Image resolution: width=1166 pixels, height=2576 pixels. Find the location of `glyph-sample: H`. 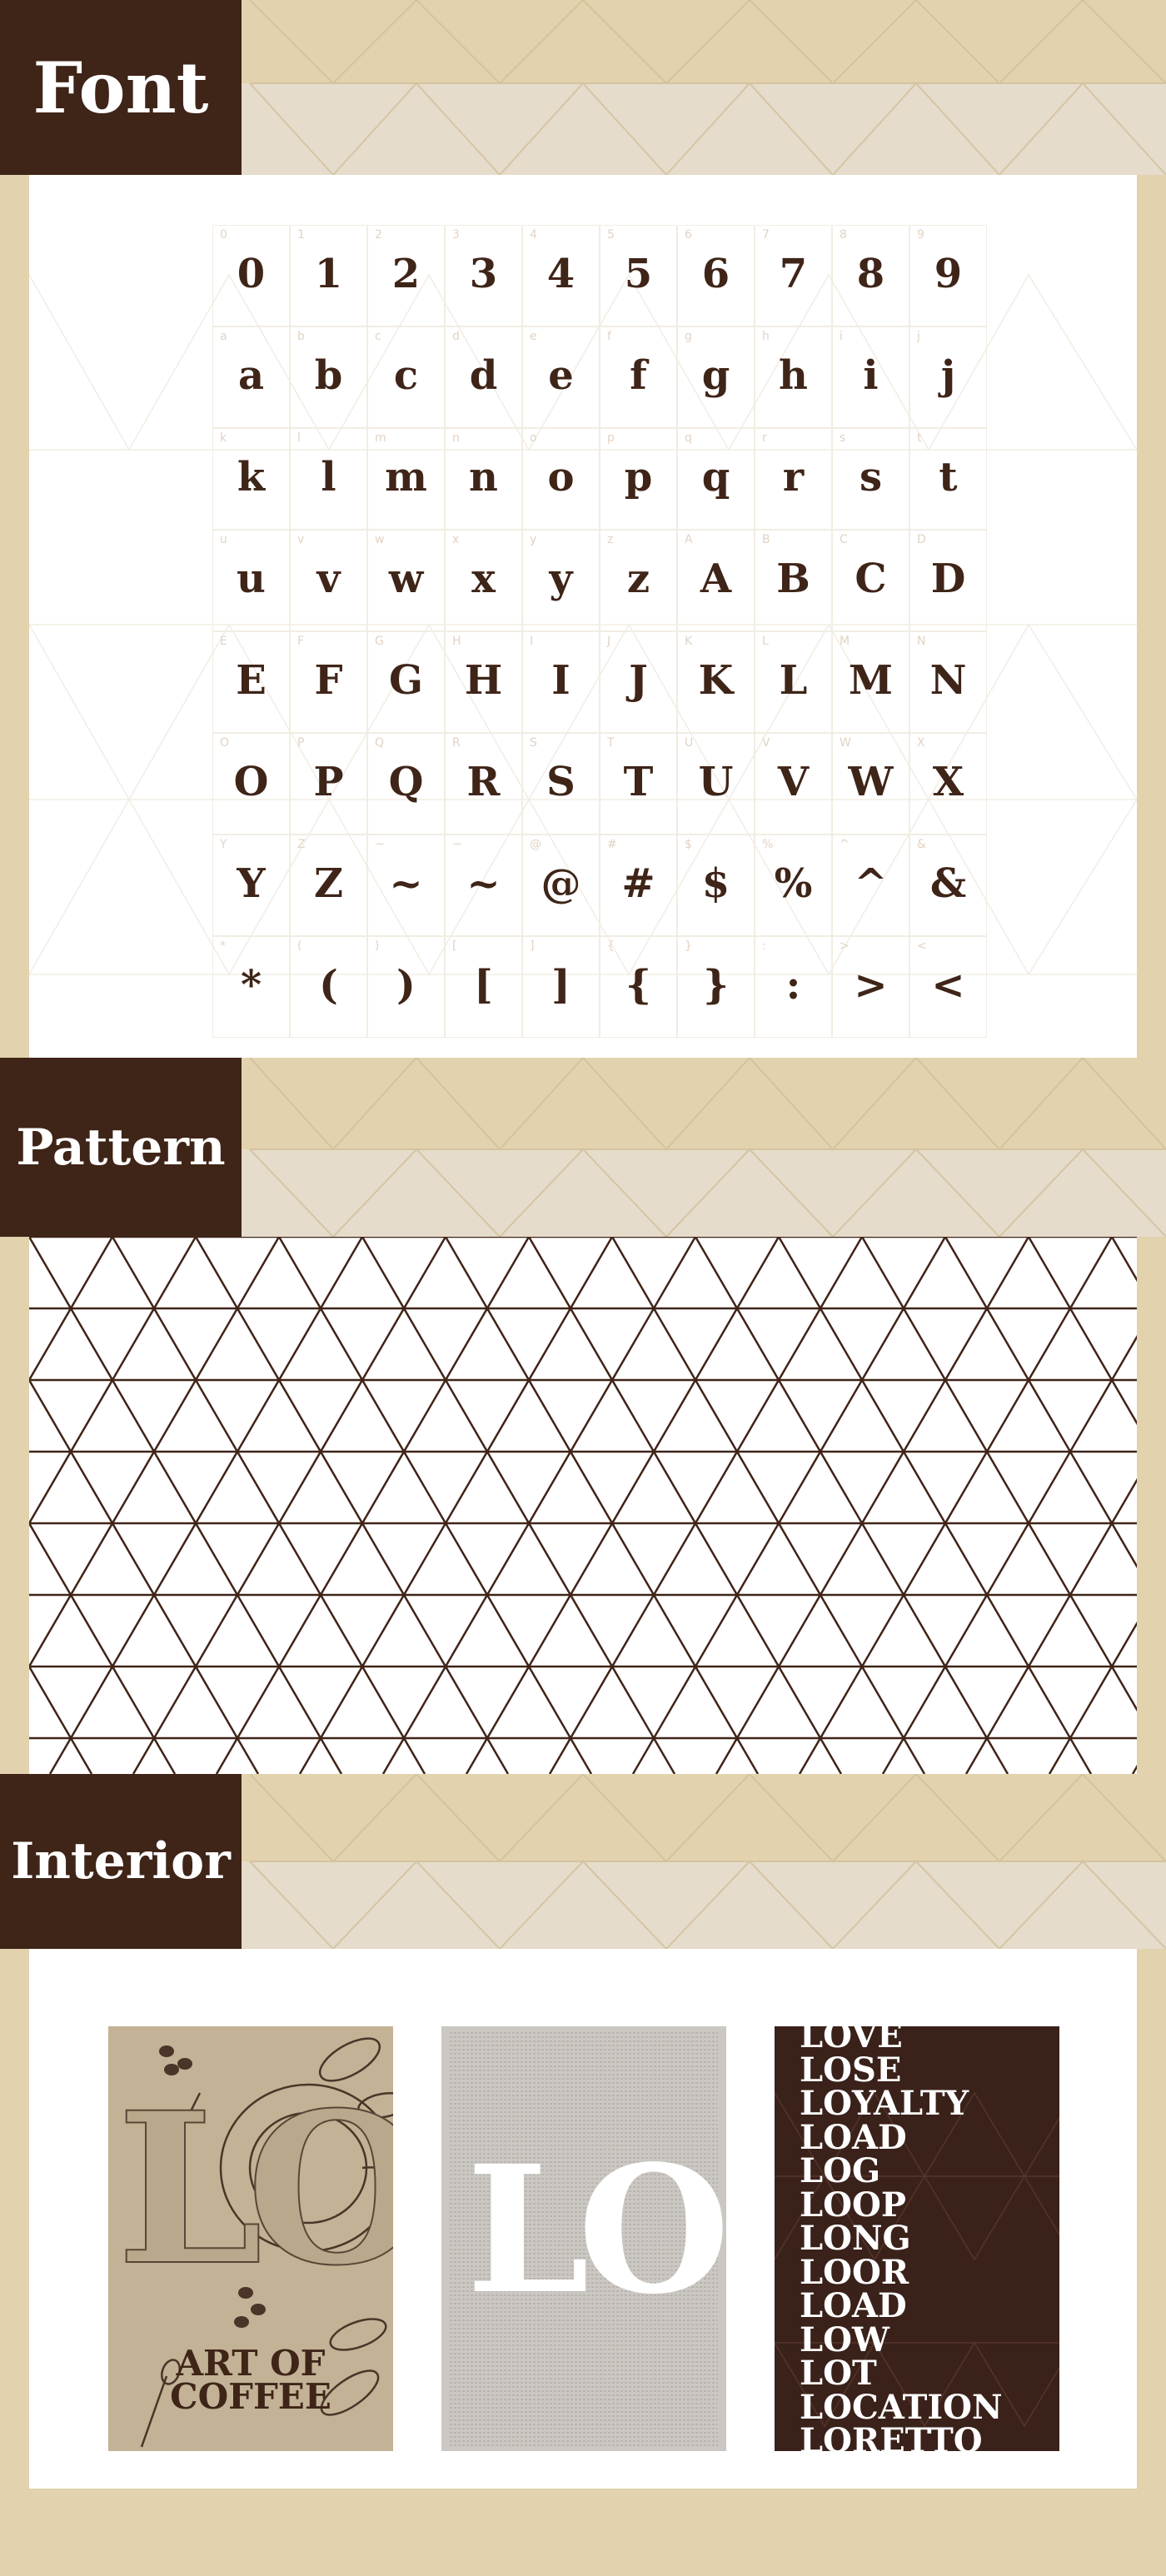

glyph-sample: H is located at coordinates (484, 680).